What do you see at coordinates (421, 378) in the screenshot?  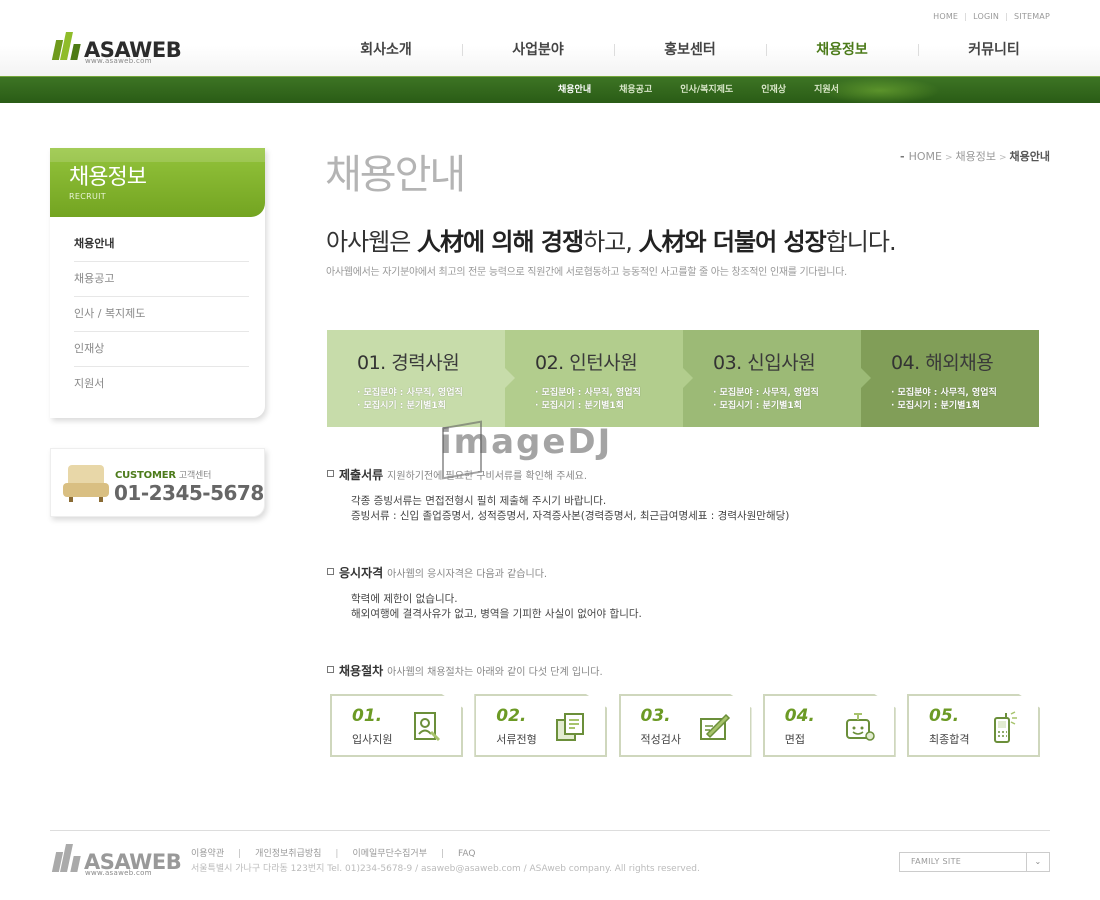 I see `recruit-type-experienced: 01. 경력사원 · 모집분야 : 사무직, 영업직 · 모집시기 : 분기별1회` at bounding box center [421, 378].